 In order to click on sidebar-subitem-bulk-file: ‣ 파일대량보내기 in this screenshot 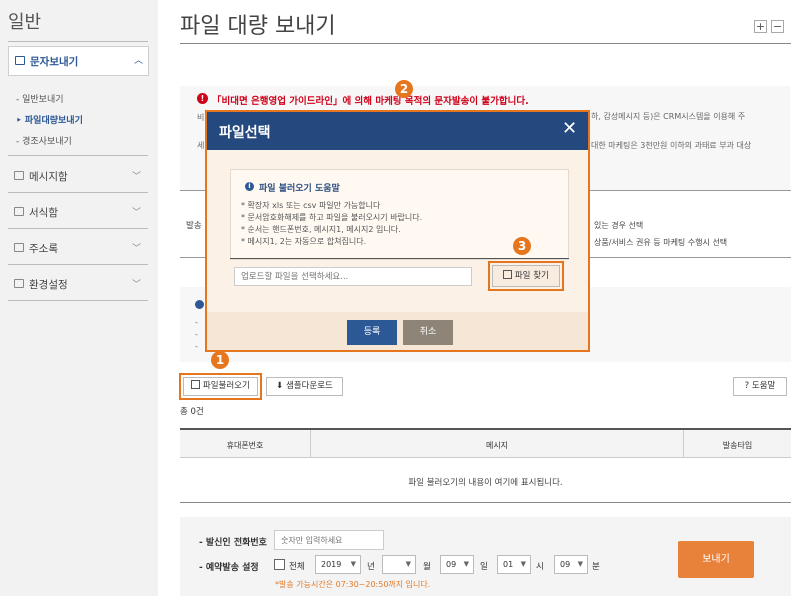, I will do `click(49, 119)`.